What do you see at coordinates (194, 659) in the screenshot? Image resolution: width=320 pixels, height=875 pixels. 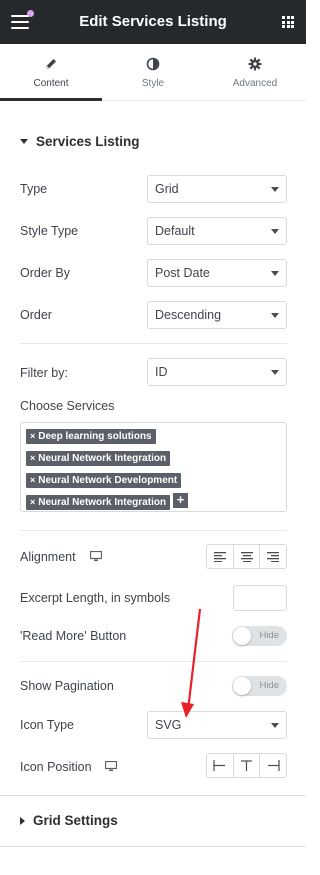 I see `annotation-arrow-line` at bounding box center [194, 659].